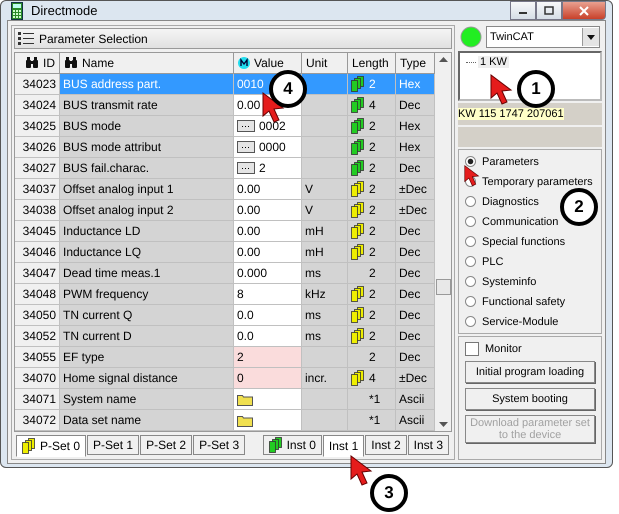 The width and height of the screenshot is (619, 514). I want to click on column-header: ID, so click(37, 63).